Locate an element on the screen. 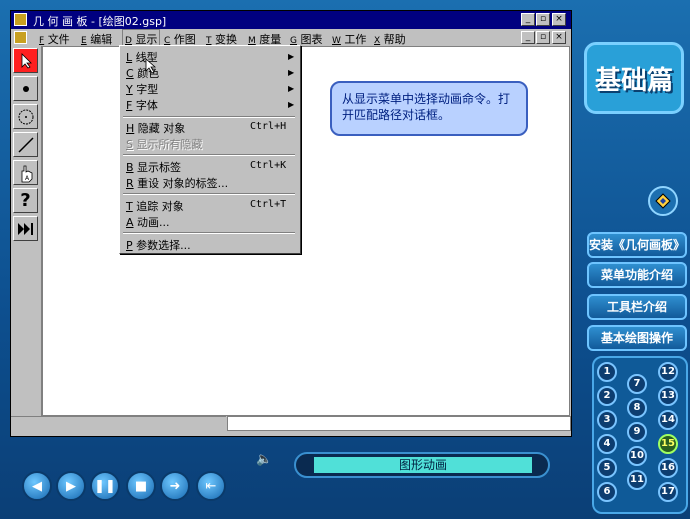 The image size is (690, 519). menu-work: W 工作 is located at coordinates (349, 39).